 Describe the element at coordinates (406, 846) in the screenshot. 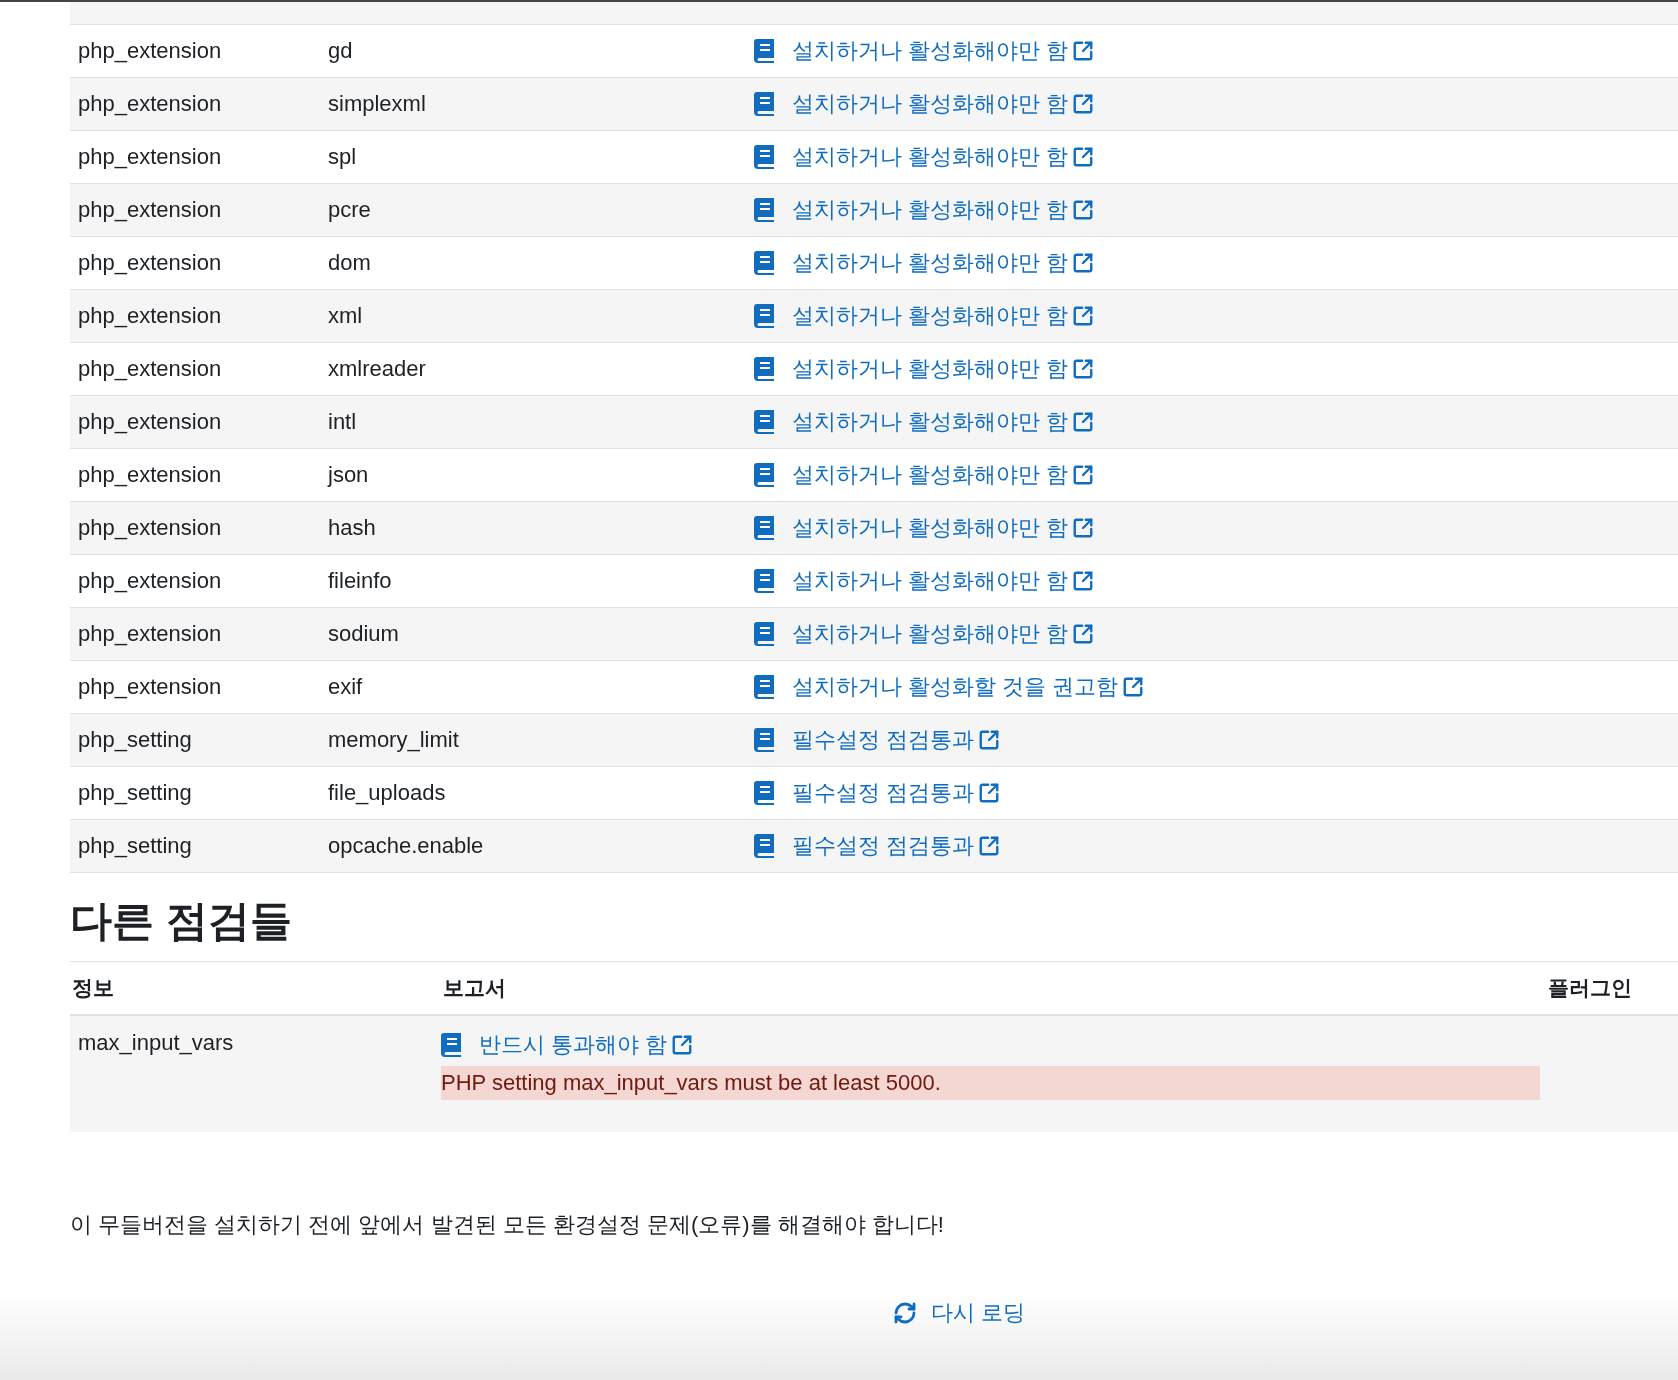

I see `table-cell-text: opcache.enable` at that location.